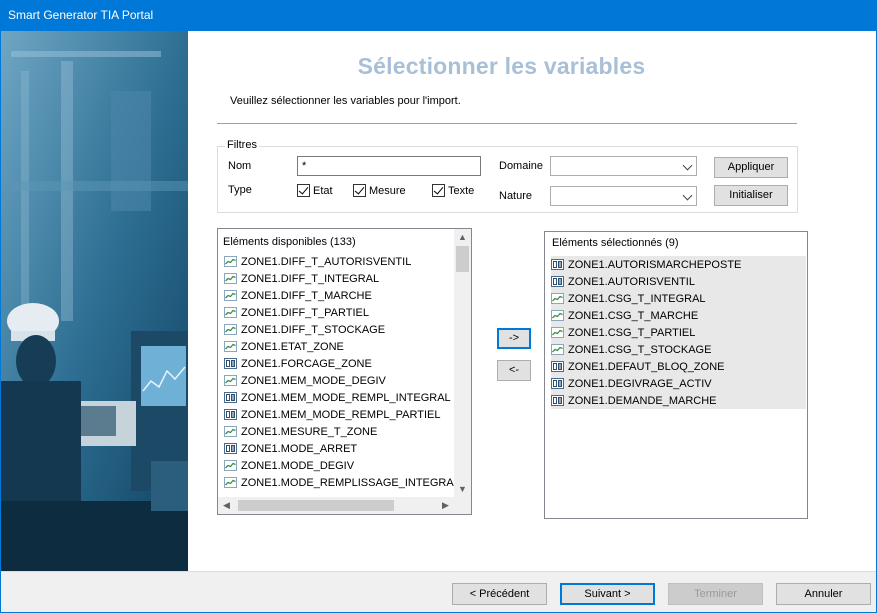 This screenshot has height=613, width=877. I want to click on list-item: ZONE1.DEMANDE_MARCHE, so click(678, 400).